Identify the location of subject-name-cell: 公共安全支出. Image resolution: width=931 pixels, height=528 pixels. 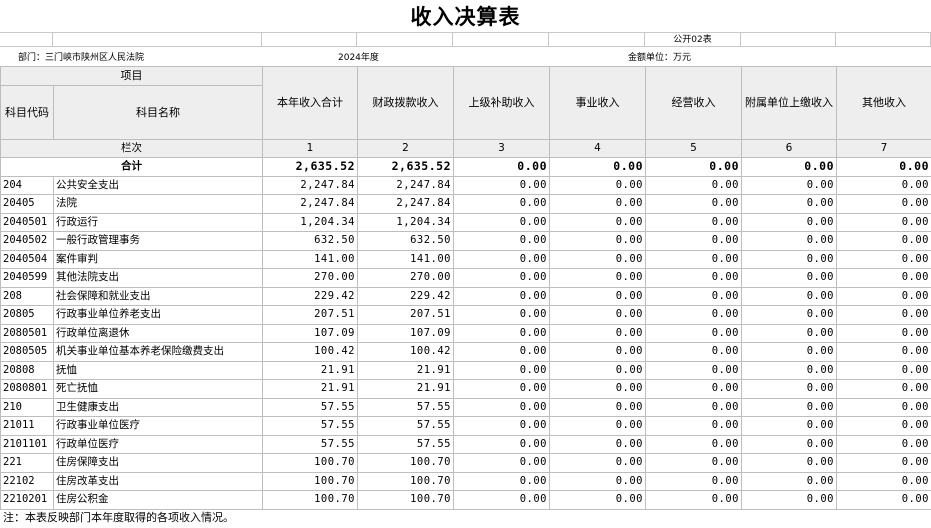
(158, 185).